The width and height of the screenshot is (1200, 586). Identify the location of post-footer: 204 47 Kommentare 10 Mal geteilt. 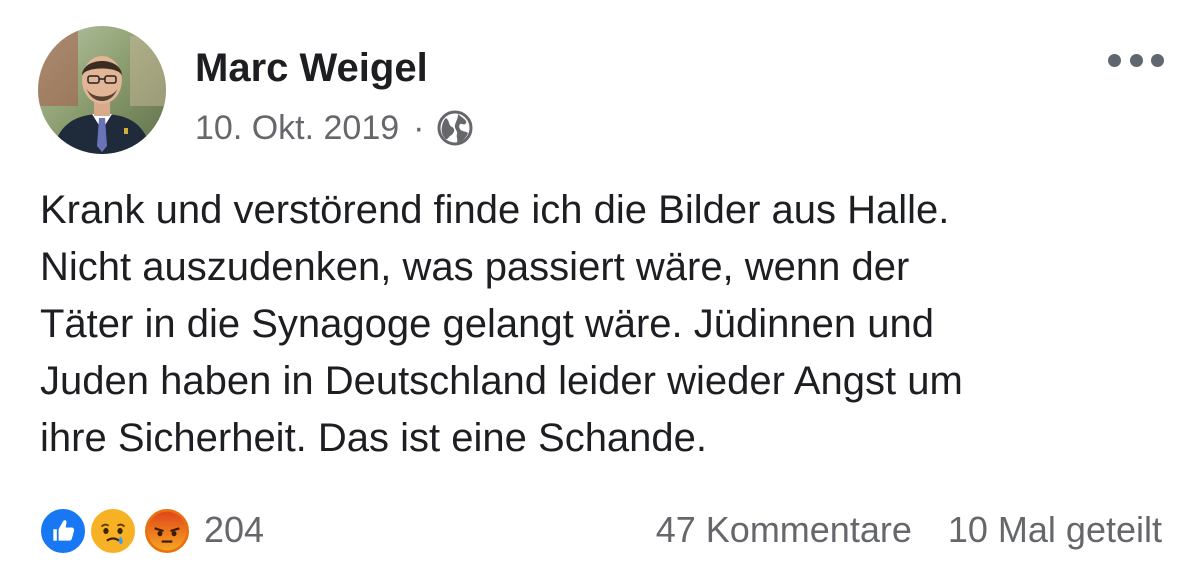
(600, 530).